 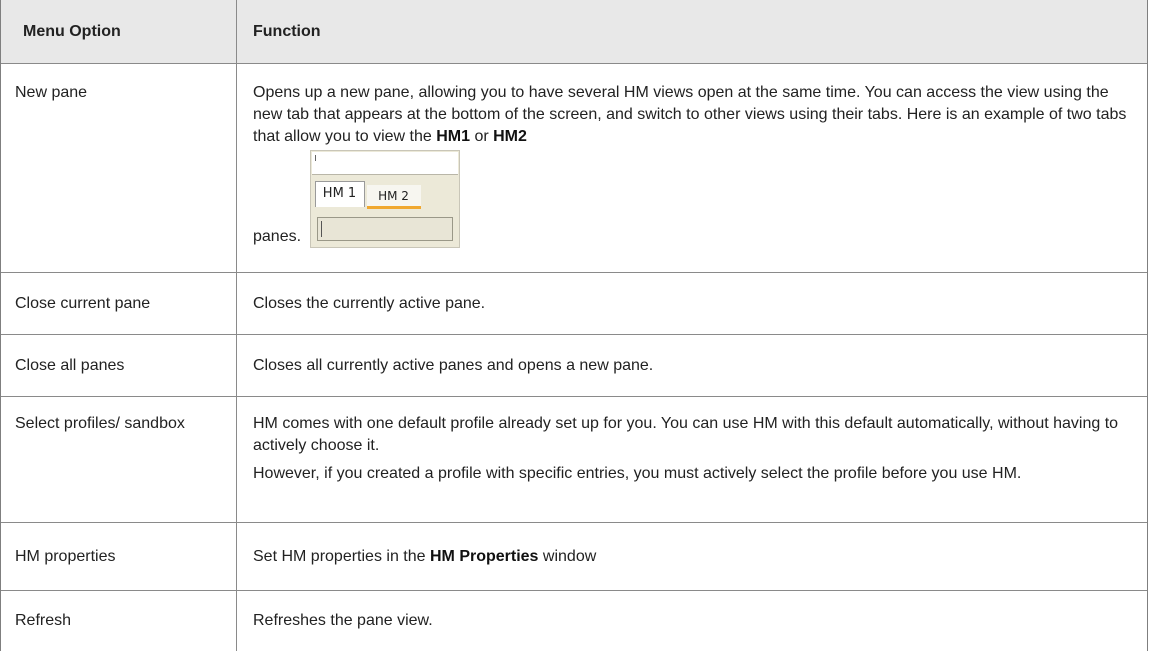 What do you see at coordinates (384, 229) in the screenshot?
I see `image-bottom-bar` at bounding box center [384, 229].